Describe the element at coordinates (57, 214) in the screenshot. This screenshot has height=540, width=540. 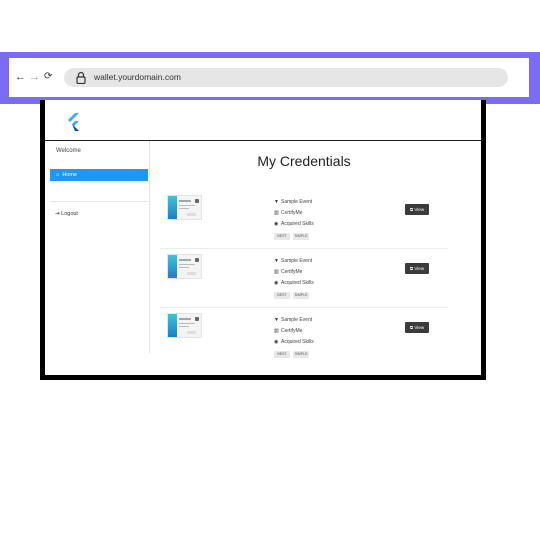
I see `logout-icon: ⇥` at that location.